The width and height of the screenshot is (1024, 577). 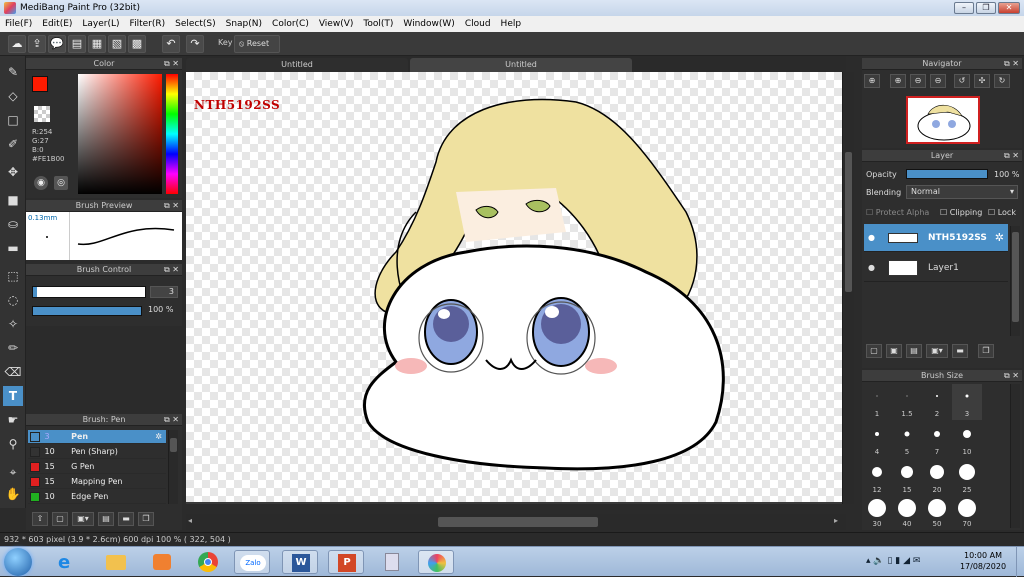 What do you see at coordinates (962, 81) in the screenshot?
I see `rotate-left-icon: ↺` at bounding box center [962, 81].